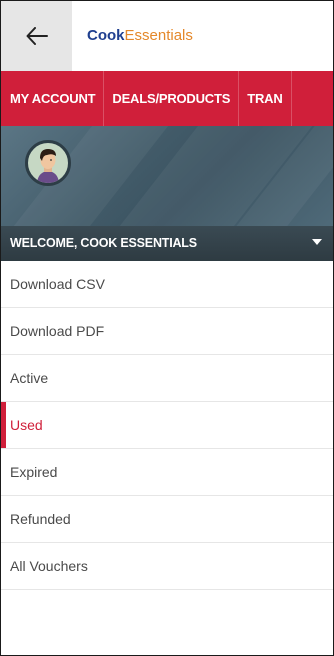  I want to click on menu-item-expired: Expired, so click(167, 472).